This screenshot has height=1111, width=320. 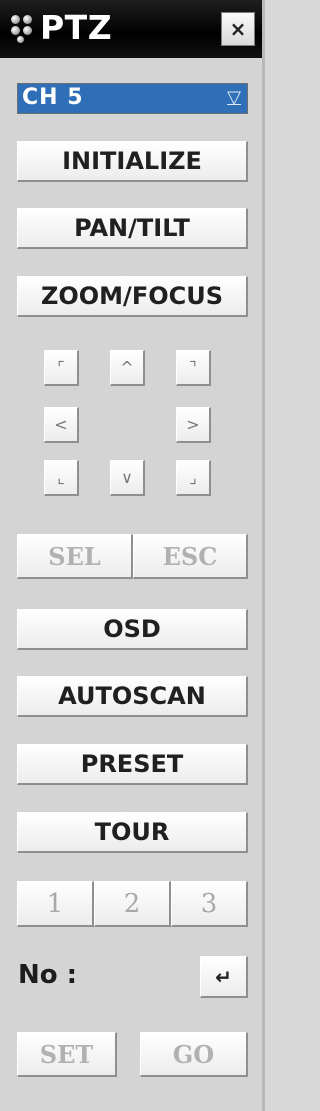 What do you see at coordinates (61, 478) in the screenshot?
I see `down-left-button: ⌞` at bounding box center [61, 478].